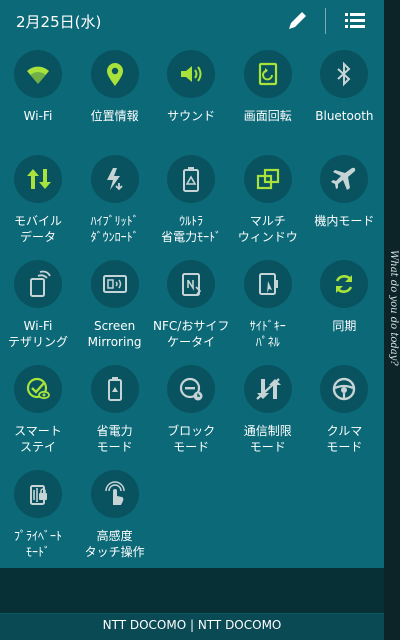  Describe the element at coordinates (37, 536) in the screenshot. I see `tile-label-line1: ﾌﾟﾗｲﾍﾞｰﾄ` at that location.